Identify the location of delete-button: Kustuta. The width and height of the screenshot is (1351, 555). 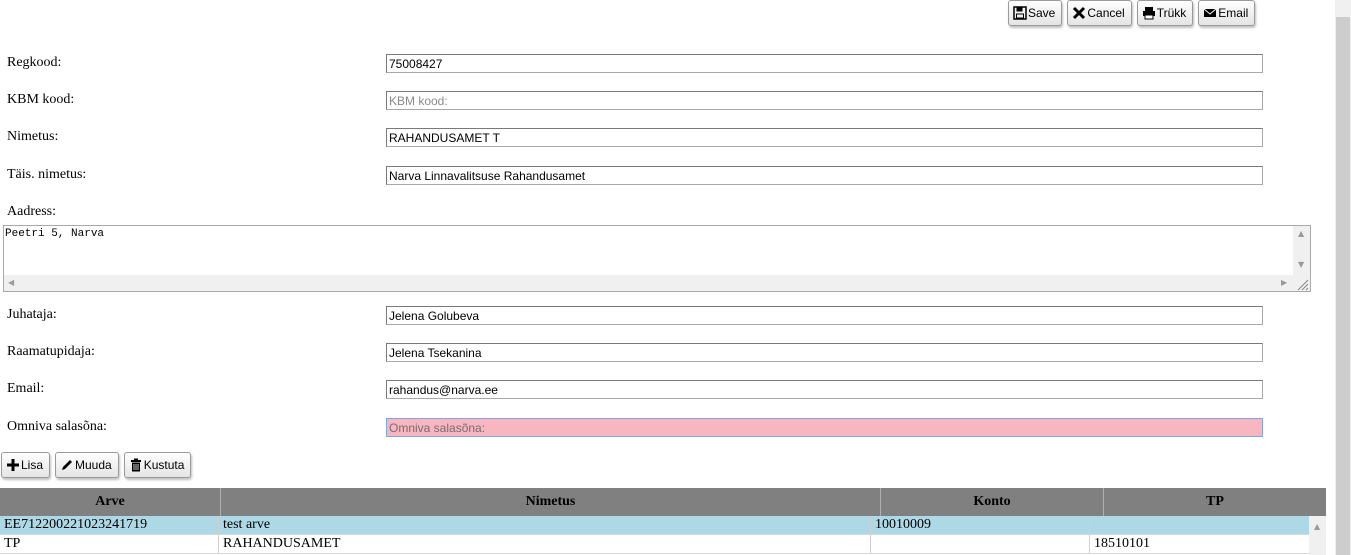
(157, 465).